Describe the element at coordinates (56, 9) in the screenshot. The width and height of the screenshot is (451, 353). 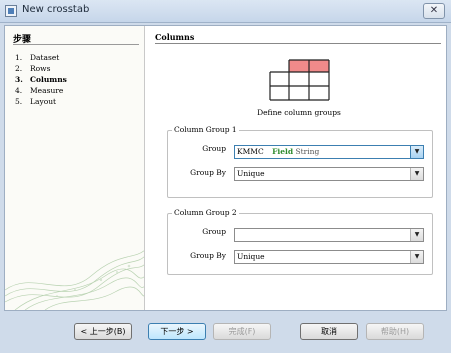
I see `window-title: New crosstab` at that location.